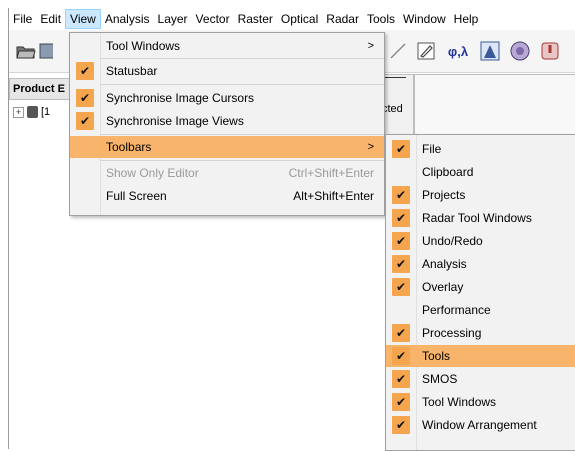  I want to click on menu-item-tool-windows: Tool Windows >, so click(227, 46).